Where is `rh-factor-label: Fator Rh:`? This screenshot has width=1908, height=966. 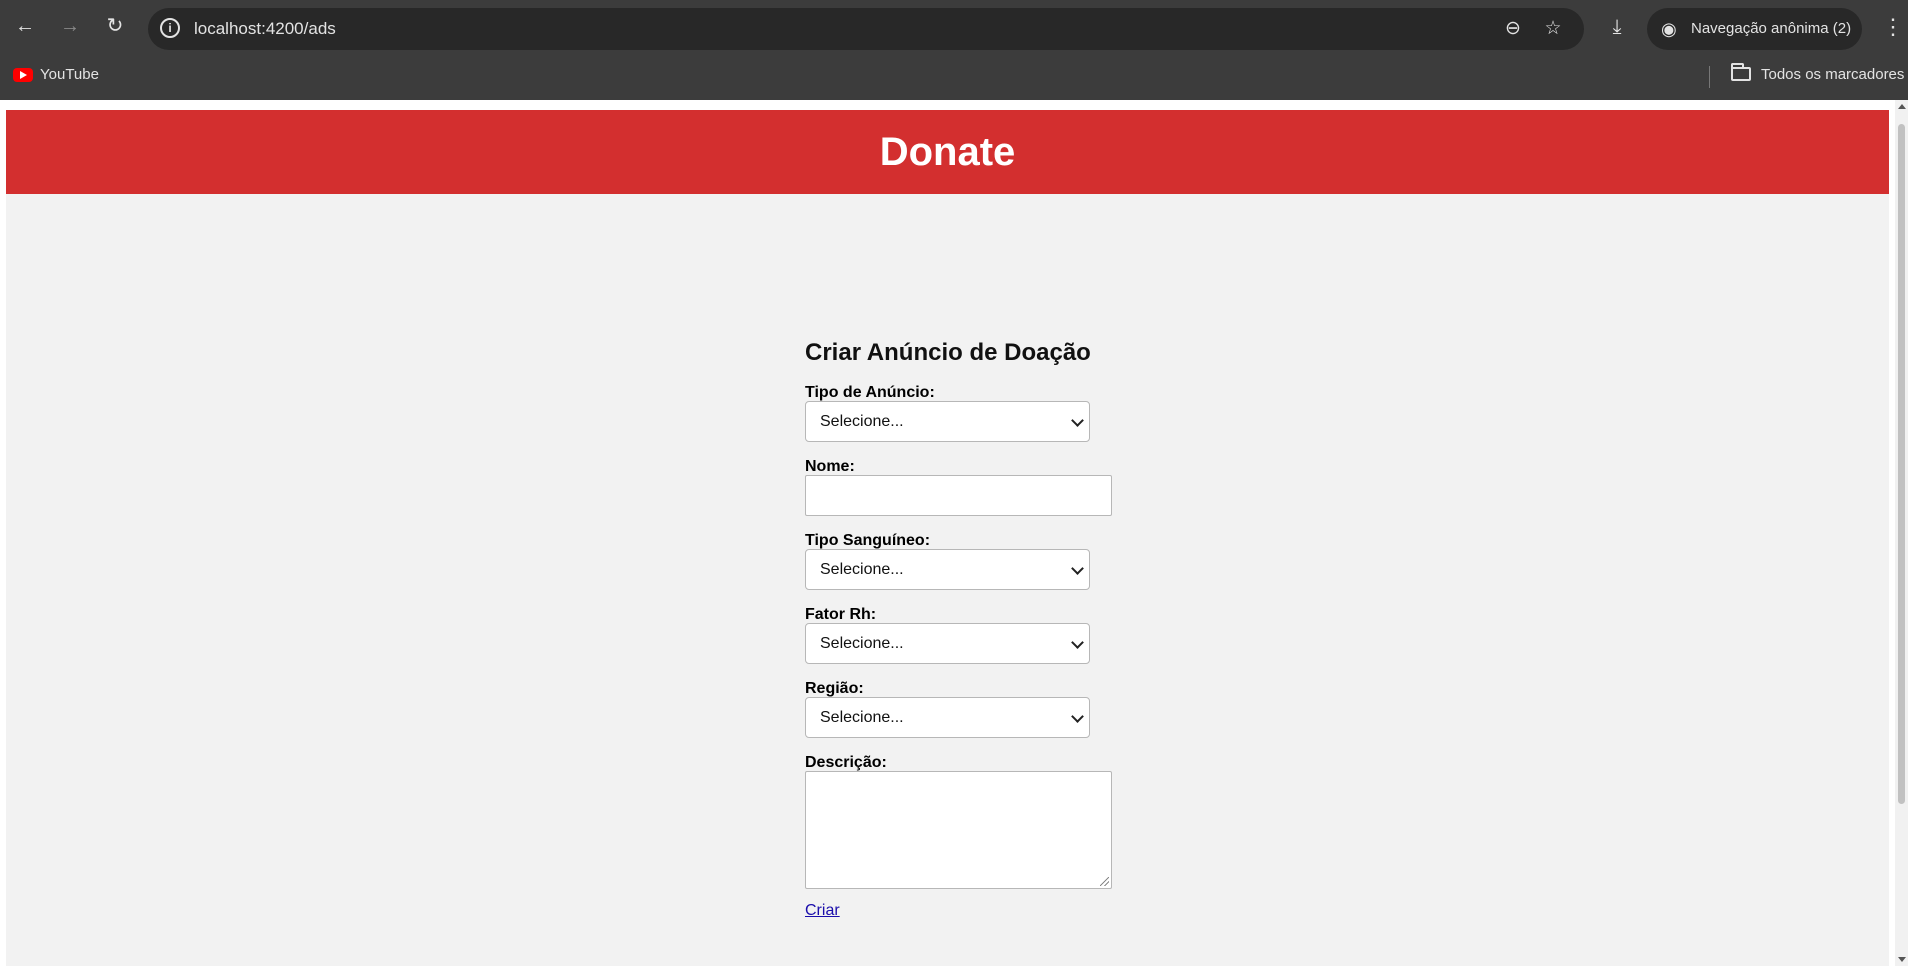 rh-factor-label: Fator Rh: is located at coordinates (841, 614).